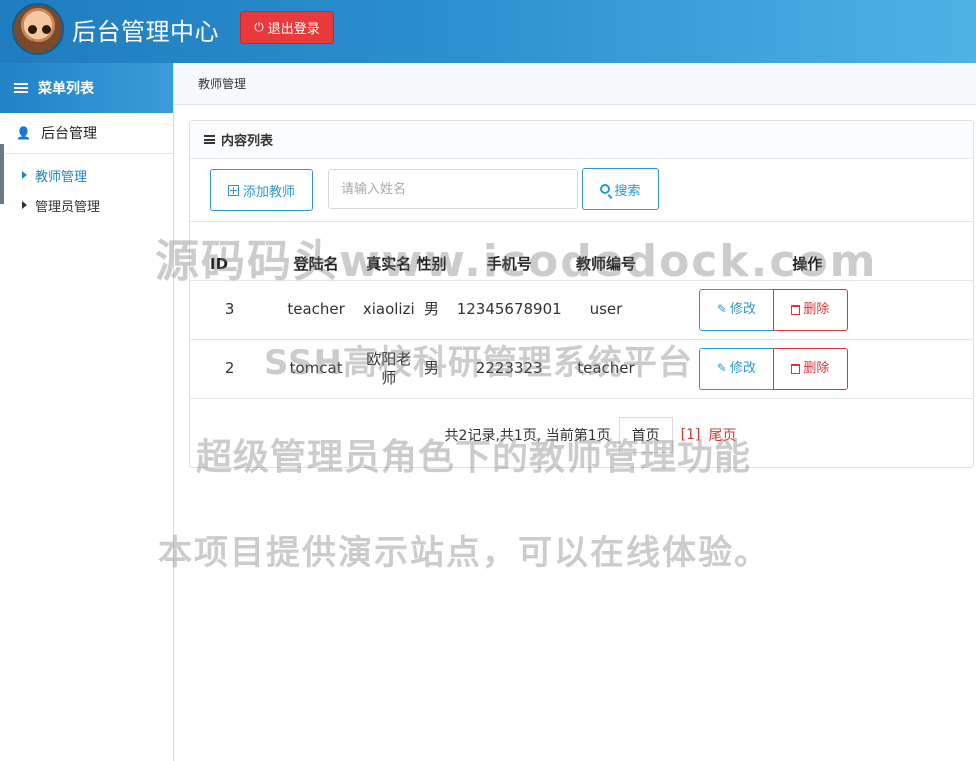 The image size is (976, 761). Describe the element at coordinates (691, 435) in the screenshot. I see `current-page-link: [1]` at that location.